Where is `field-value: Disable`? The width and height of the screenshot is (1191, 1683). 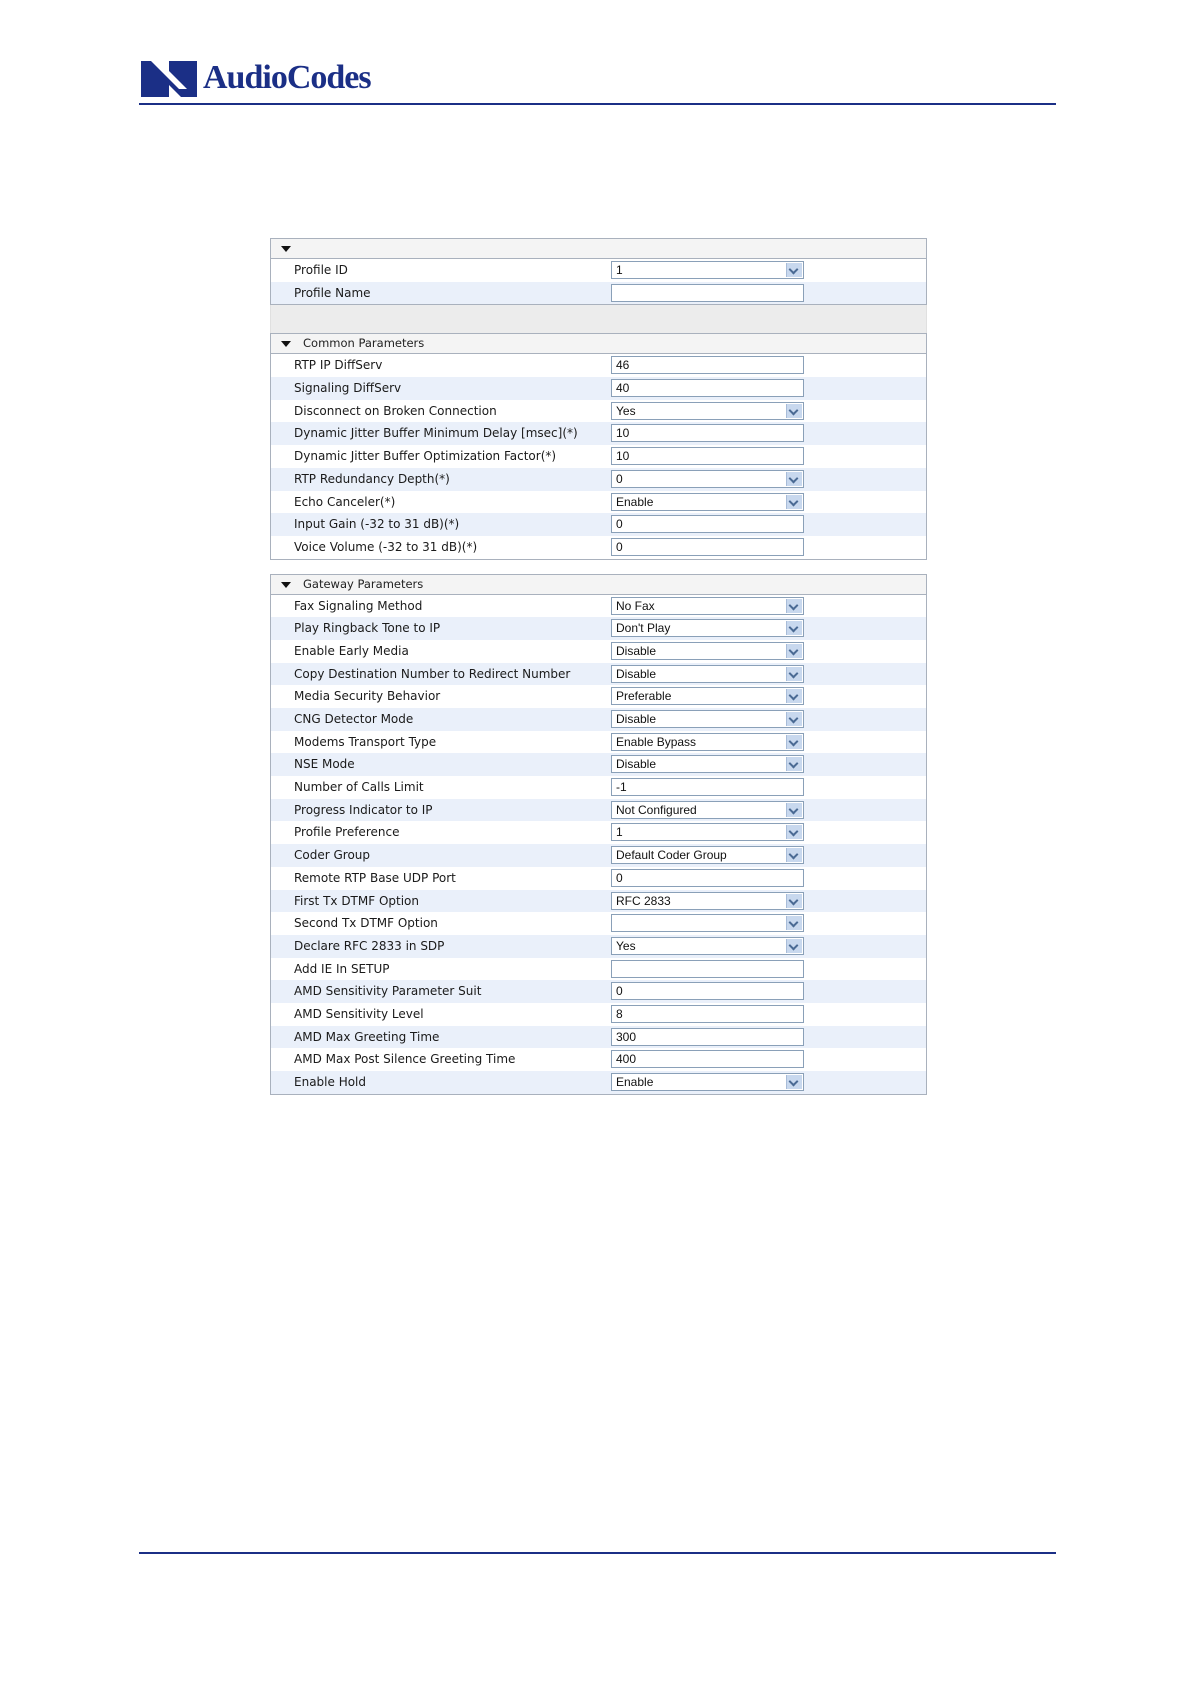 field-value: Disable is located at coordinates (636, 764).